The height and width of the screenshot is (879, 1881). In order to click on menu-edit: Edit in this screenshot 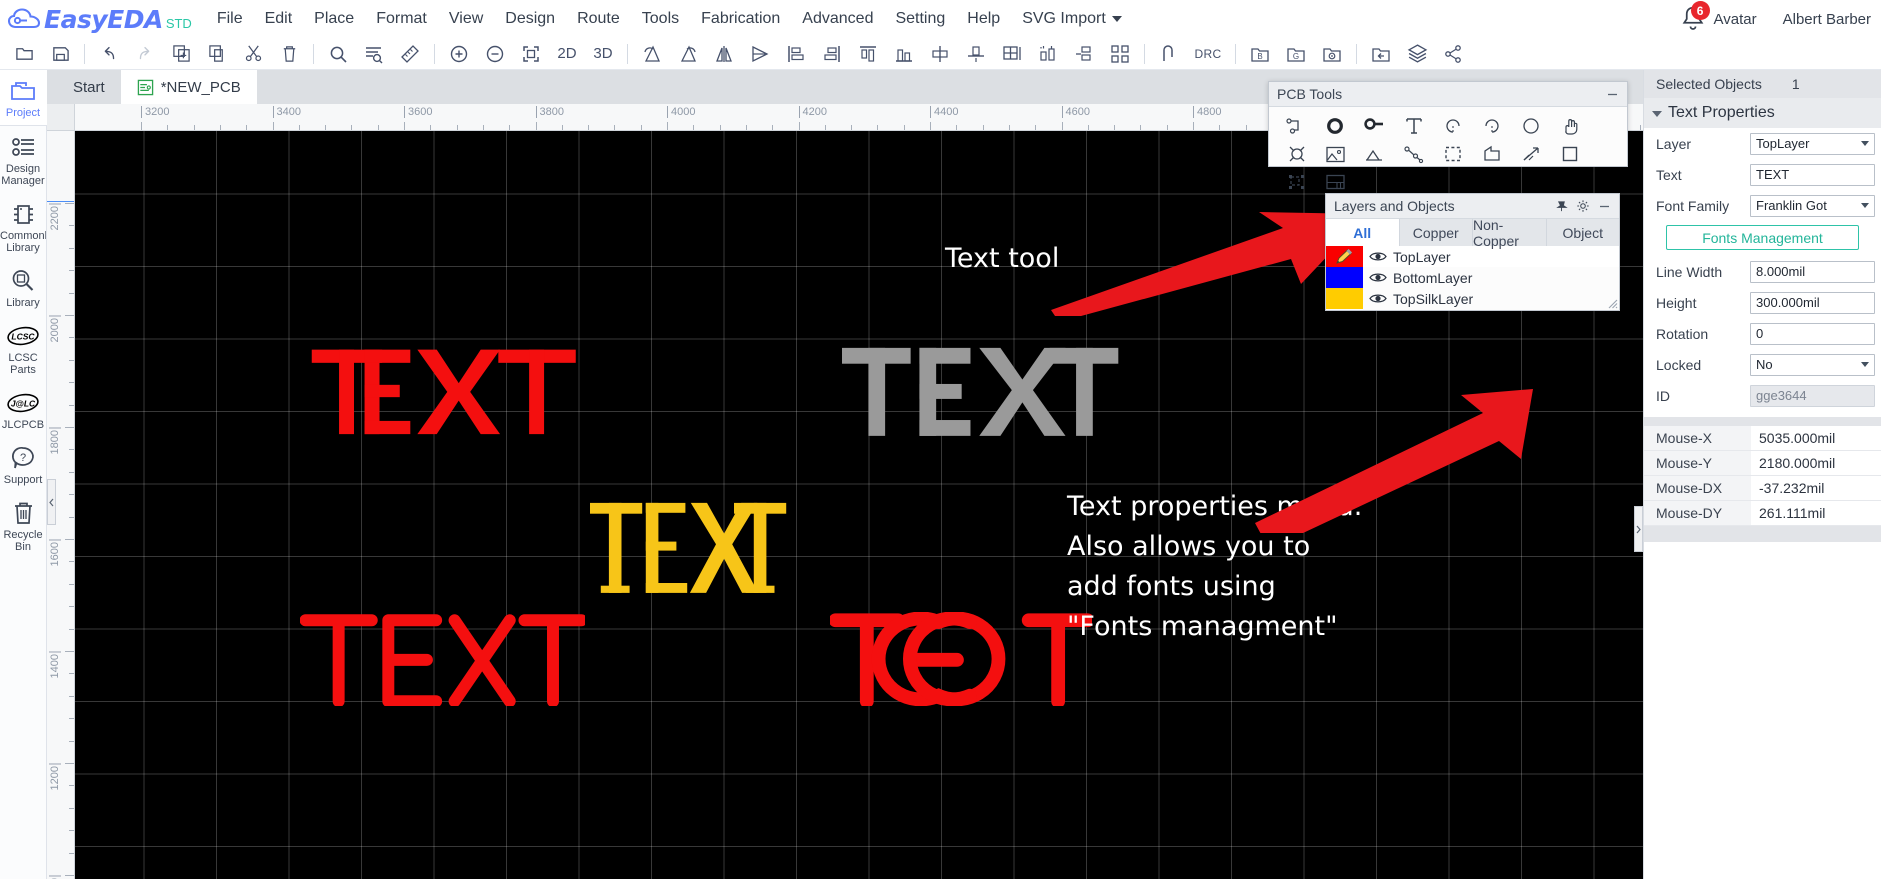, I will do `click(279, 19)`.